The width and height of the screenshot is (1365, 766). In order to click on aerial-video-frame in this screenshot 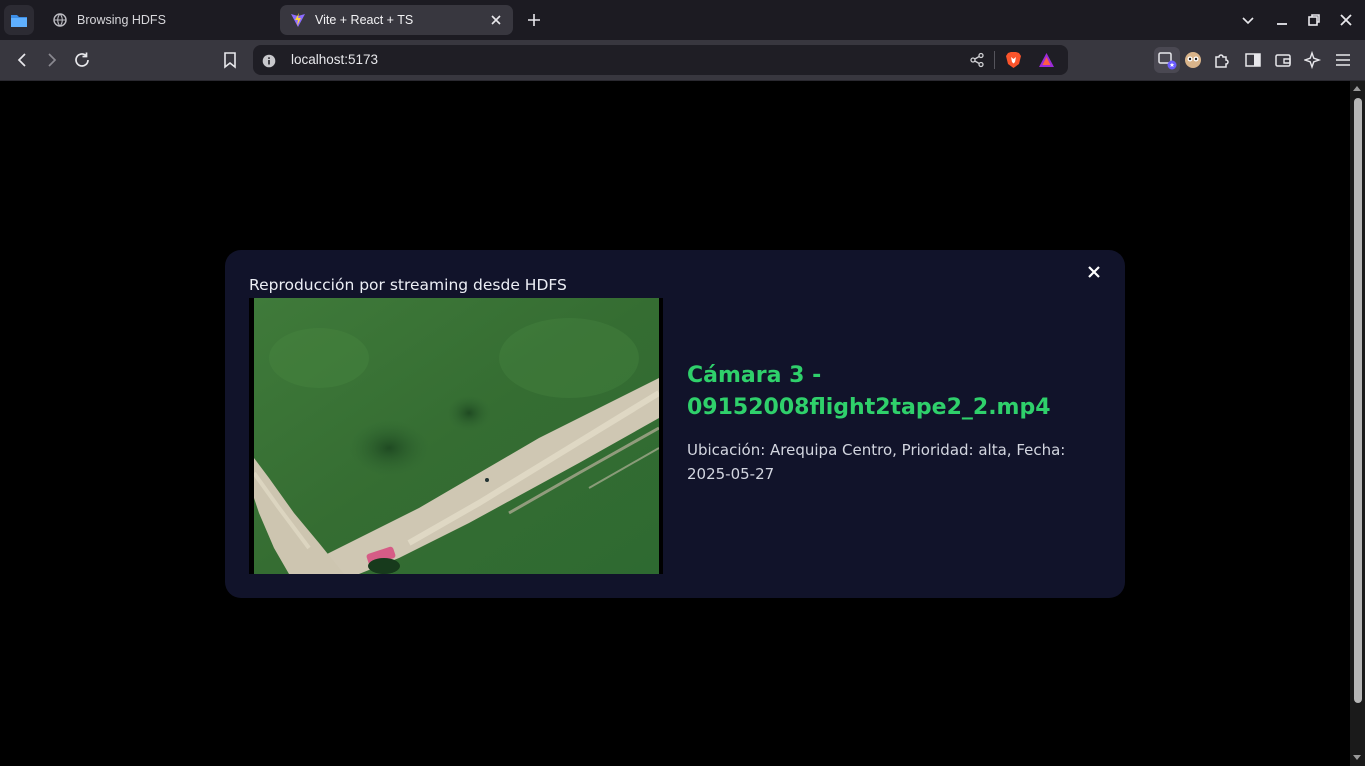, I will do `click(456, 436)`.